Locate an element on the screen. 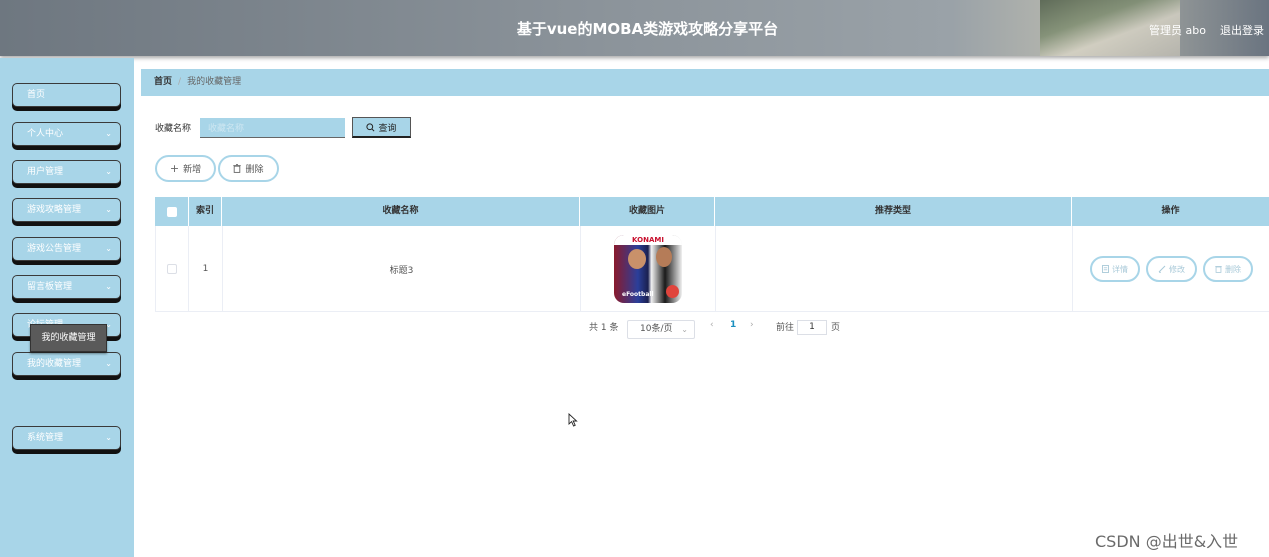 The height and width of the screenshot is (557, 1269). row-type is located at coordinates (894, 269).